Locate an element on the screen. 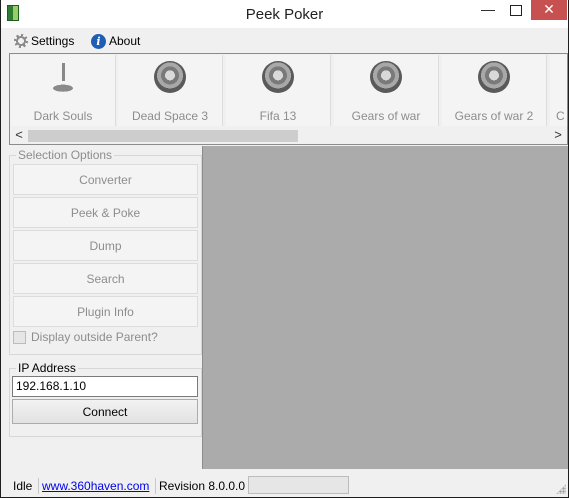 Image resolution: width=569 pixels, height=498 pixels. title-bar: Peek Poker — ✕ is located at coordinates (284, 14).